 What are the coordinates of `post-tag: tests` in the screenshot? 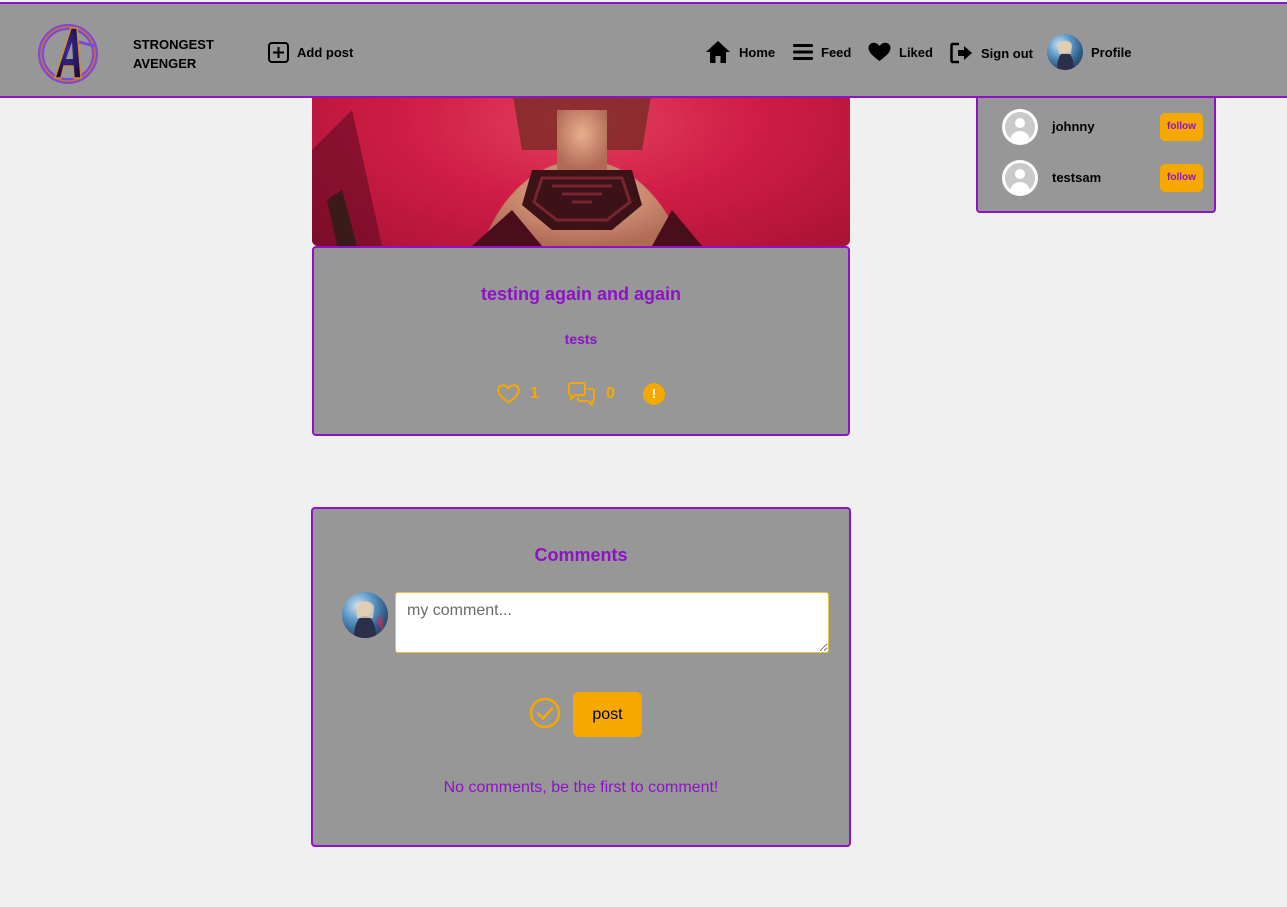 It's located at (581, 339).